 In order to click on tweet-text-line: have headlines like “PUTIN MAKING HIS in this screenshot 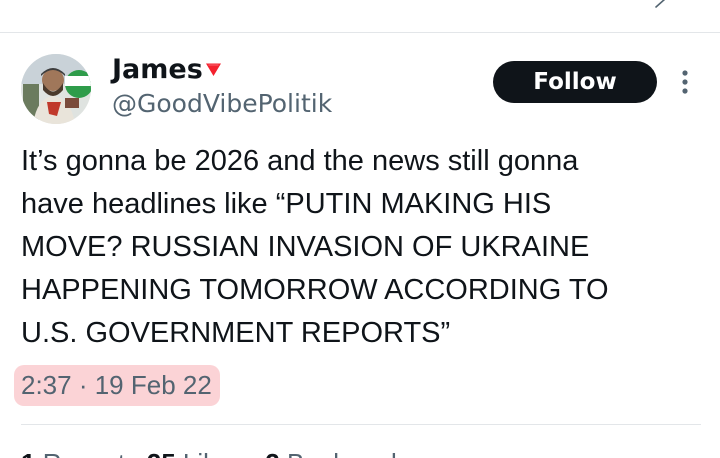, I will do `click(286, 204)`.